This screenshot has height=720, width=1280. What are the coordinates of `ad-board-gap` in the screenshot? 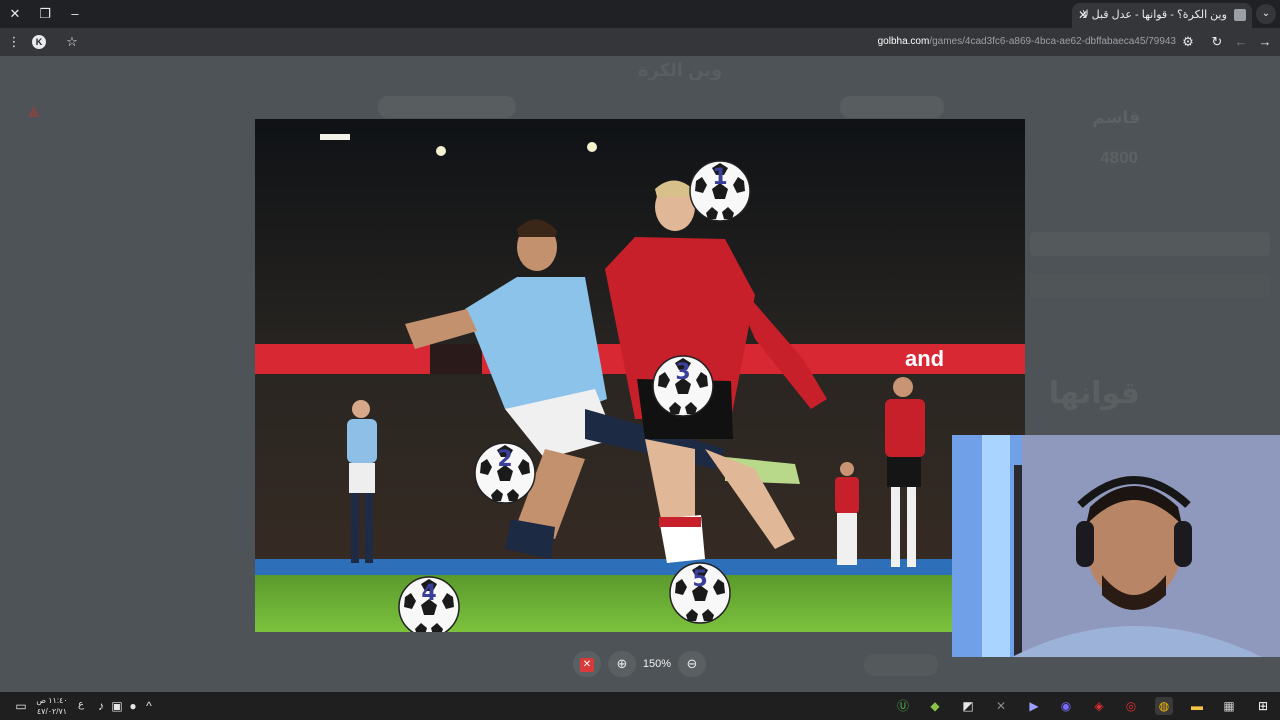 It's located at (456, 359).